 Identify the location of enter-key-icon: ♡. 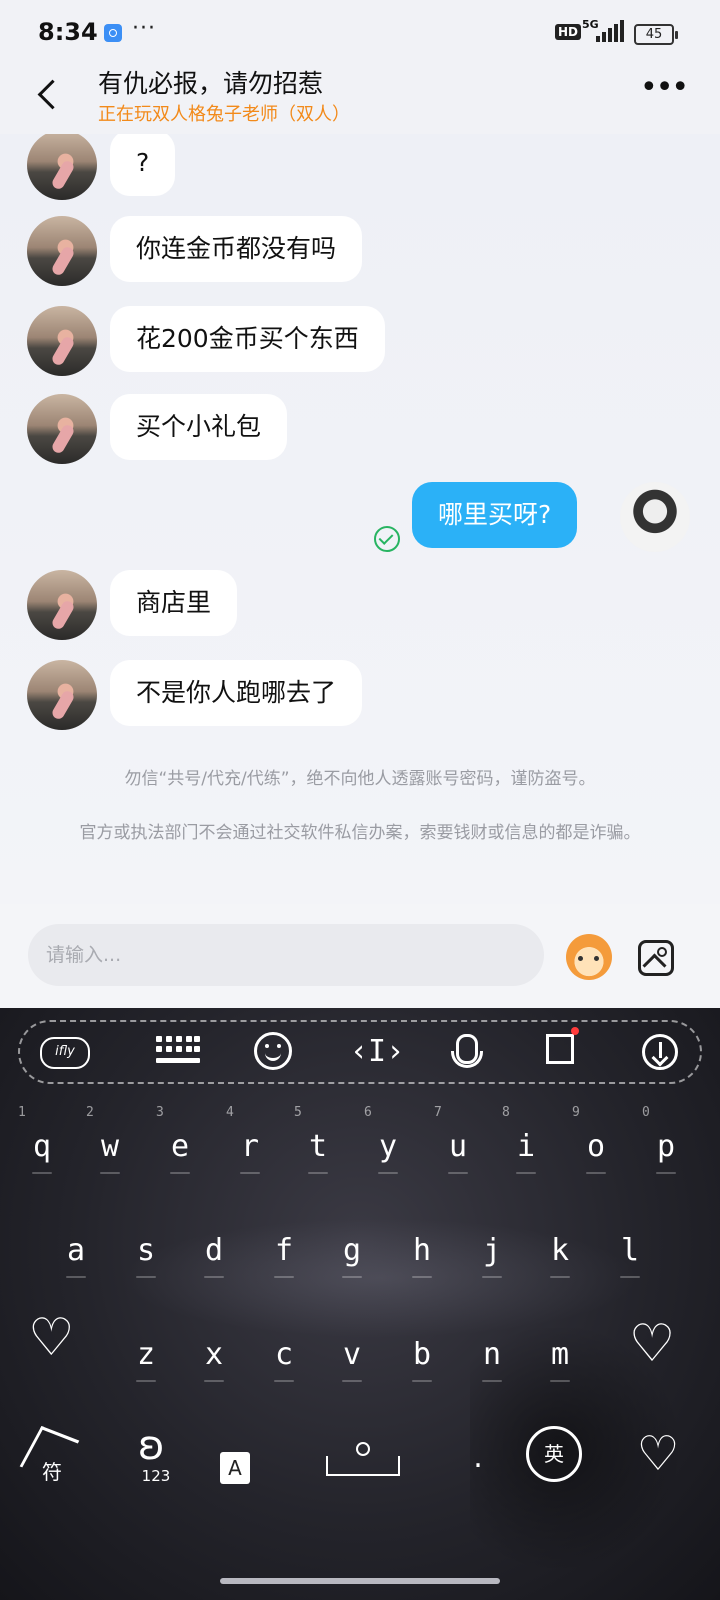
(658, 1454).